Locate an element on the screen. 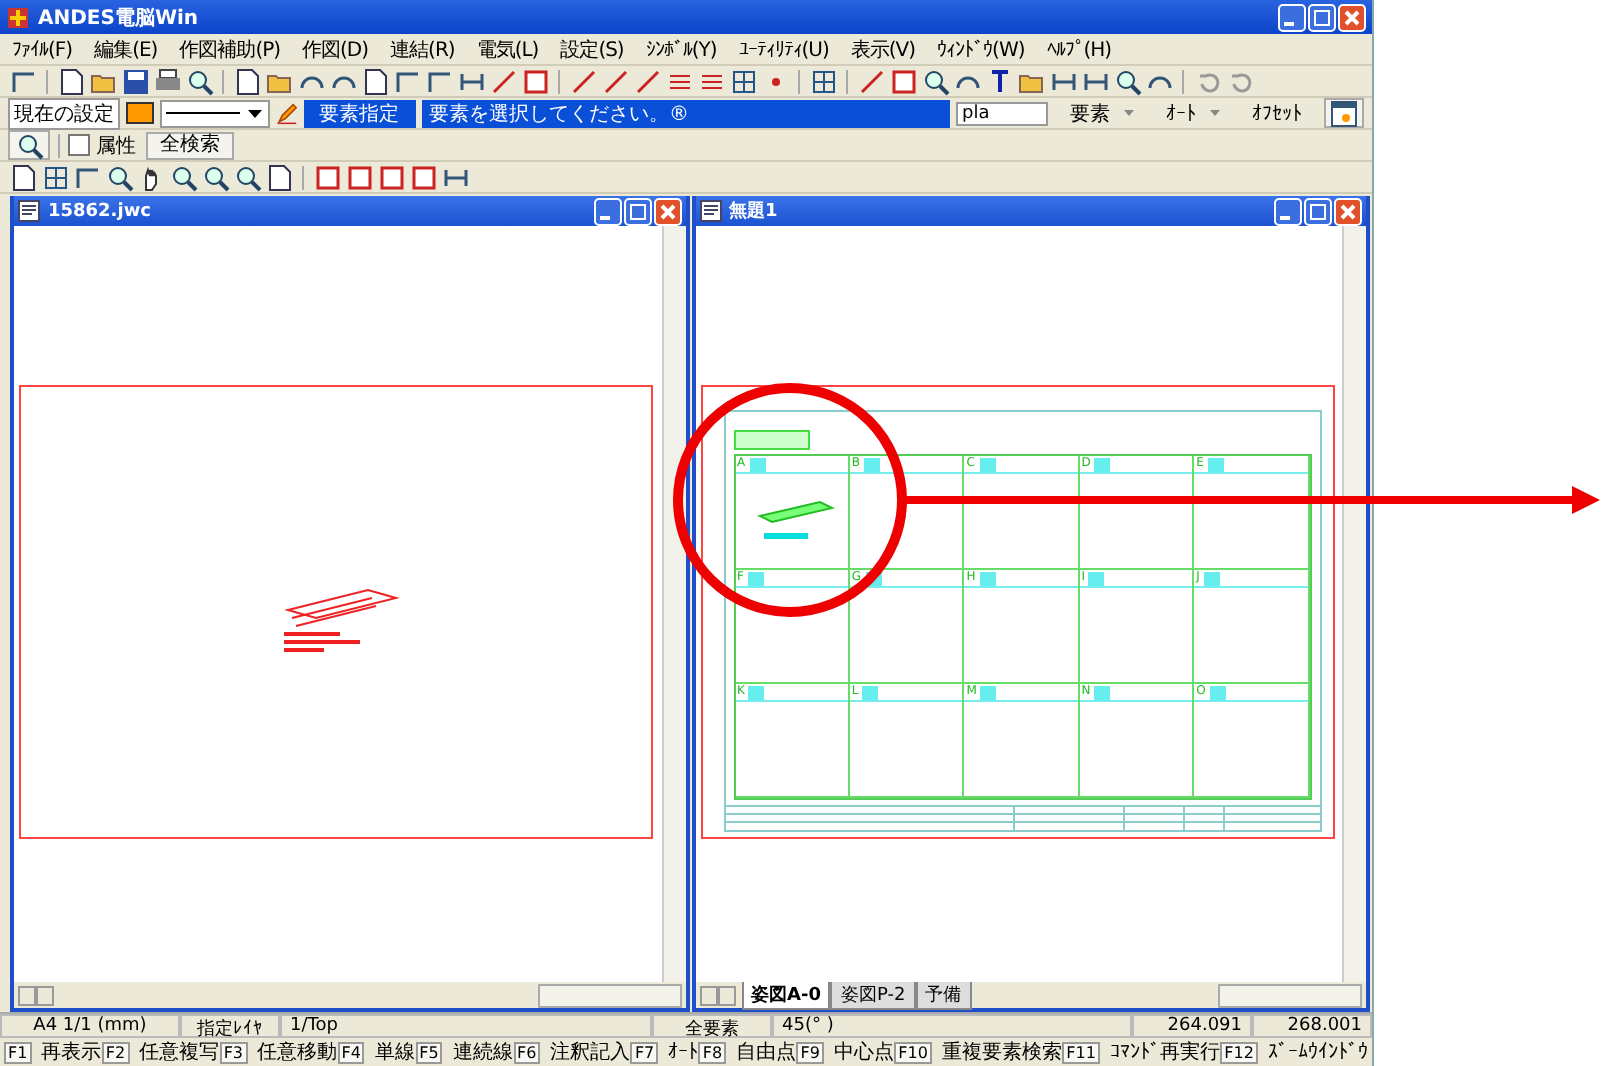  search-all-button: 全検索 is located at coordinates (190, 145).